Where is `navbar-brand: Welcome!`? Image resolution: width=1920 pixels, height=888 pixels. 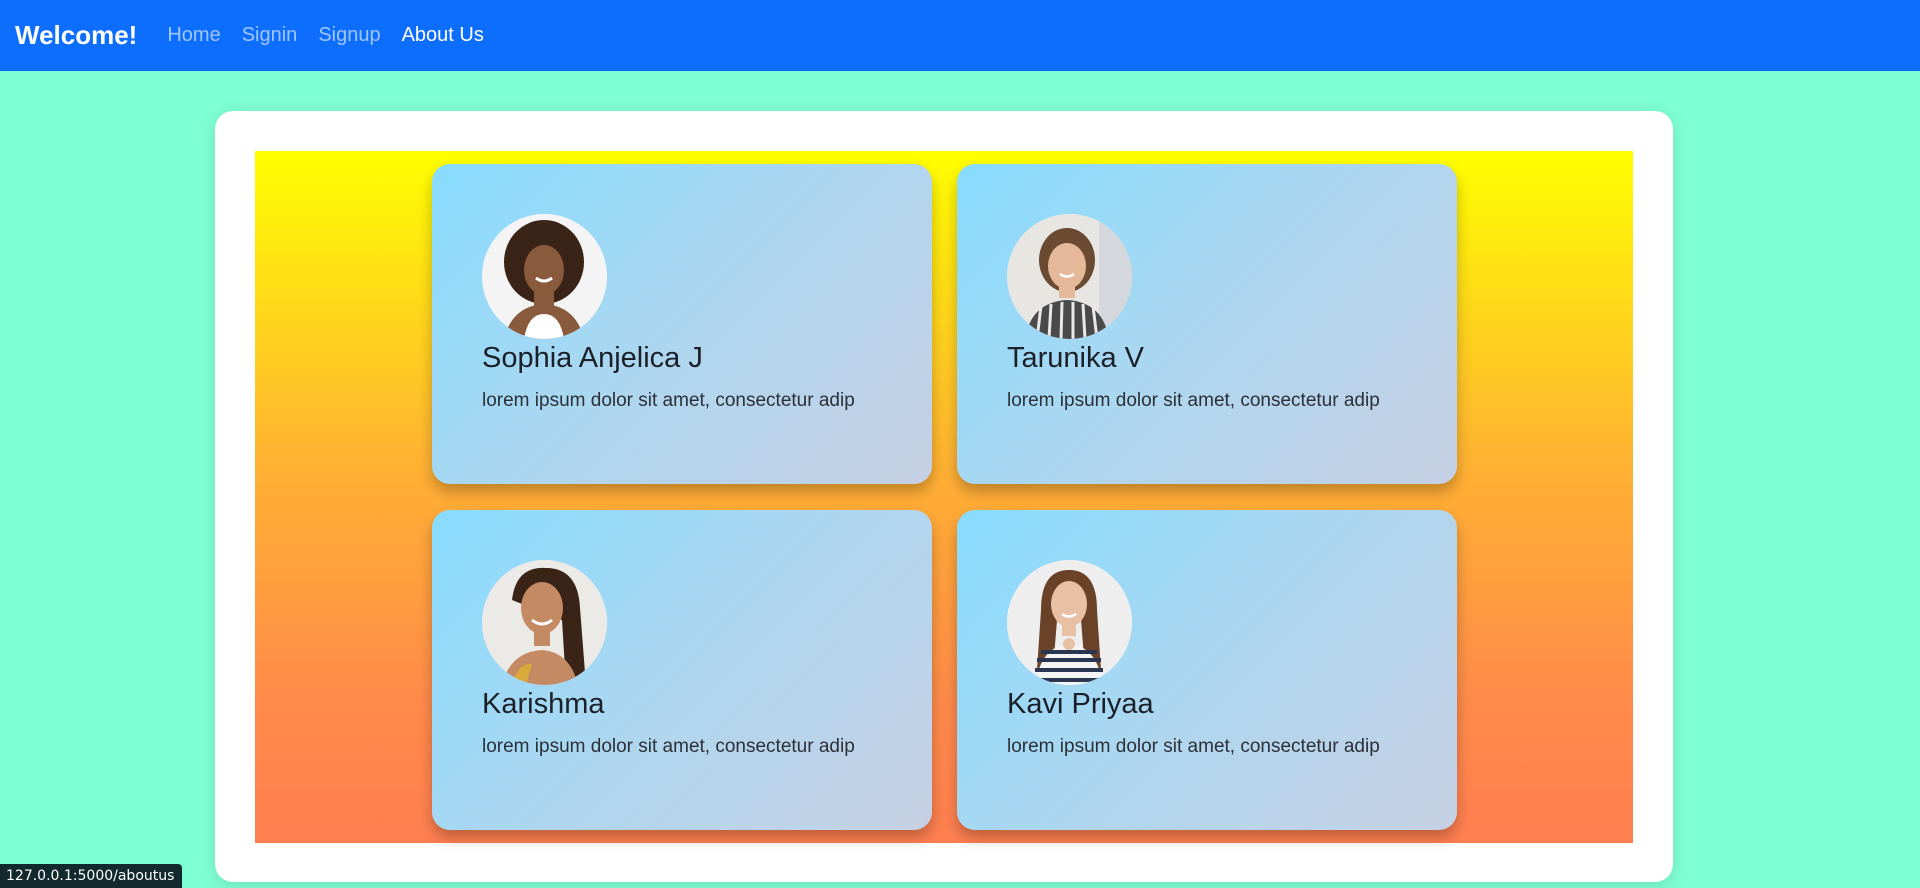
navbar-brand: Welcome! is located at coordinates (76, 35).